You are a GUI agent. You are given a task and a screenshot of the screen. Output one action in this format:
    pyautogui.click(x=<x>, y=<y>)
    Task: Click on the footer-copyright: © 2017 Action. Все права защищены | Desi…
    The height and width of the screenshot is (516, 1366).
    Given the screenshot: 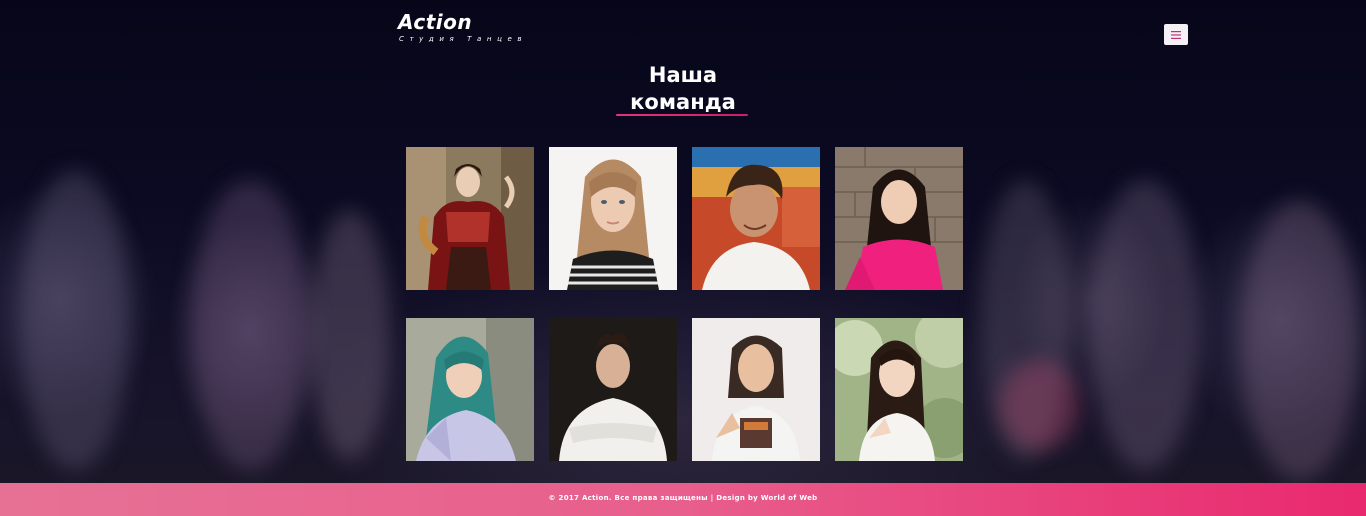 What is the action you would take?
    pyautogui.click(x=683, y=497)
    